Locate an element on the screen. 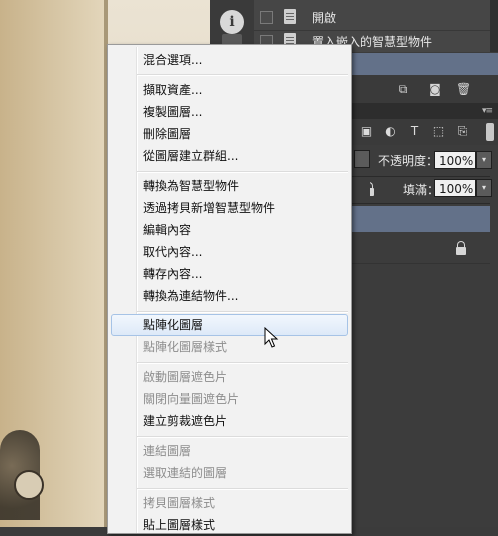  lock-controls is located at coordinates (362, 187).